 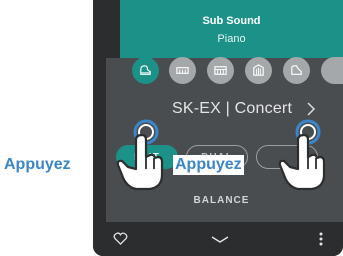 What do you see at coordinates (232, 109) in the screenshot?
I see `sound-name: SK-EX | Concert` at bounding box center [232, 109].